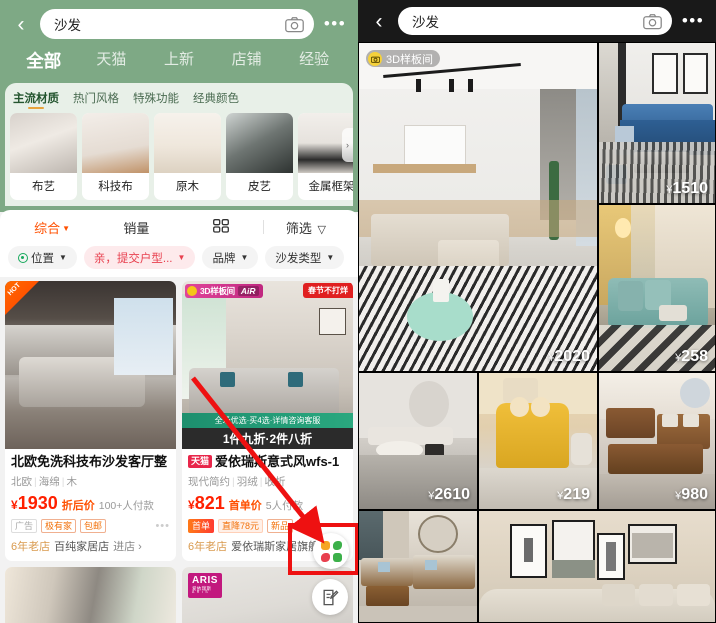 The height and width of the screenshot is (623, 716). Describe the element at coordinates (43, 187) in the screenshot. I see `category-item-label: 布艺` at that location.